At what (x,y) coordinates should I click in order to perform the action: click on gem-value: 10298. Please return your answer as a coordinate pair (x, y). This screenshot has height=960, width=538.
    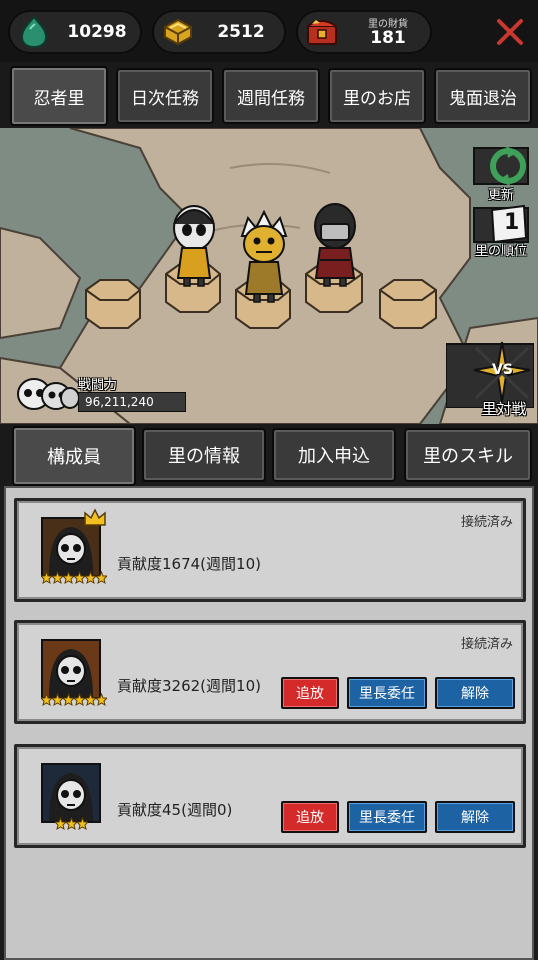
    Looking at the image, I should click on (97, 32).